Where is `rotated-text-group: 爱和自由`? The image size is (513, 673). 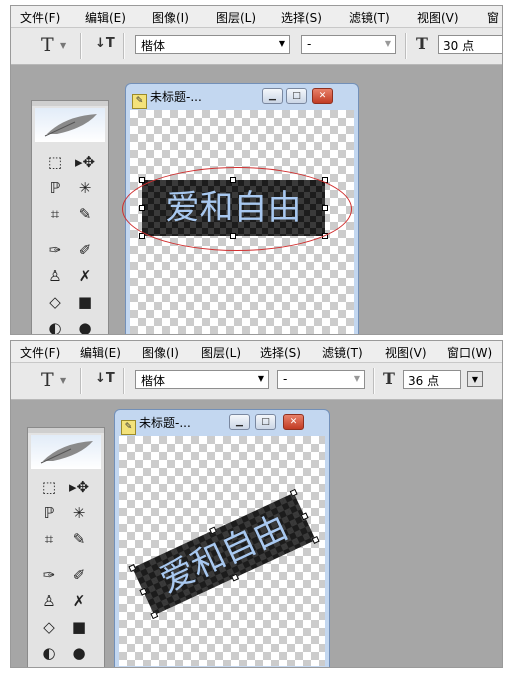 rotated-text-group: 爱和自由 is located at coordinates (224, 554).